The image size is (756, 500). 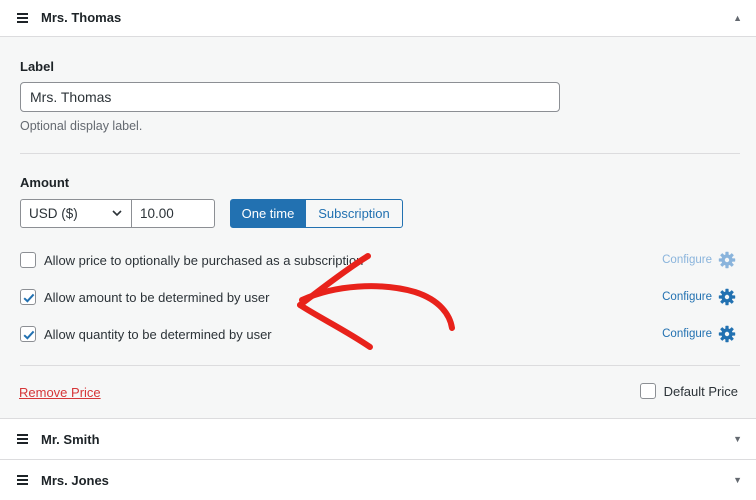 What do you see at coordinates (268, 213) in the screenshot?
I see `one-time-button: One time` at bounding box center [268, 213].